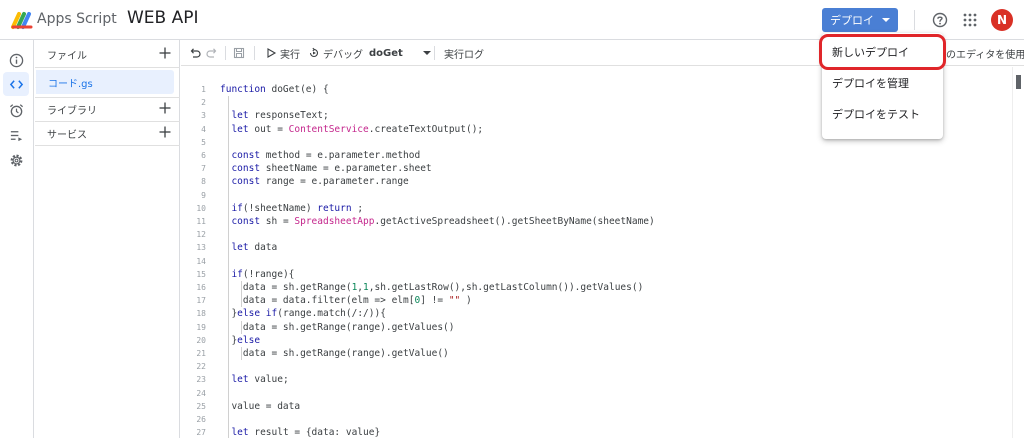 The image size is (1024, 438). Describe the element at coordinates (1002, 20) in the screenshot. I see `avatar: N` at that location.